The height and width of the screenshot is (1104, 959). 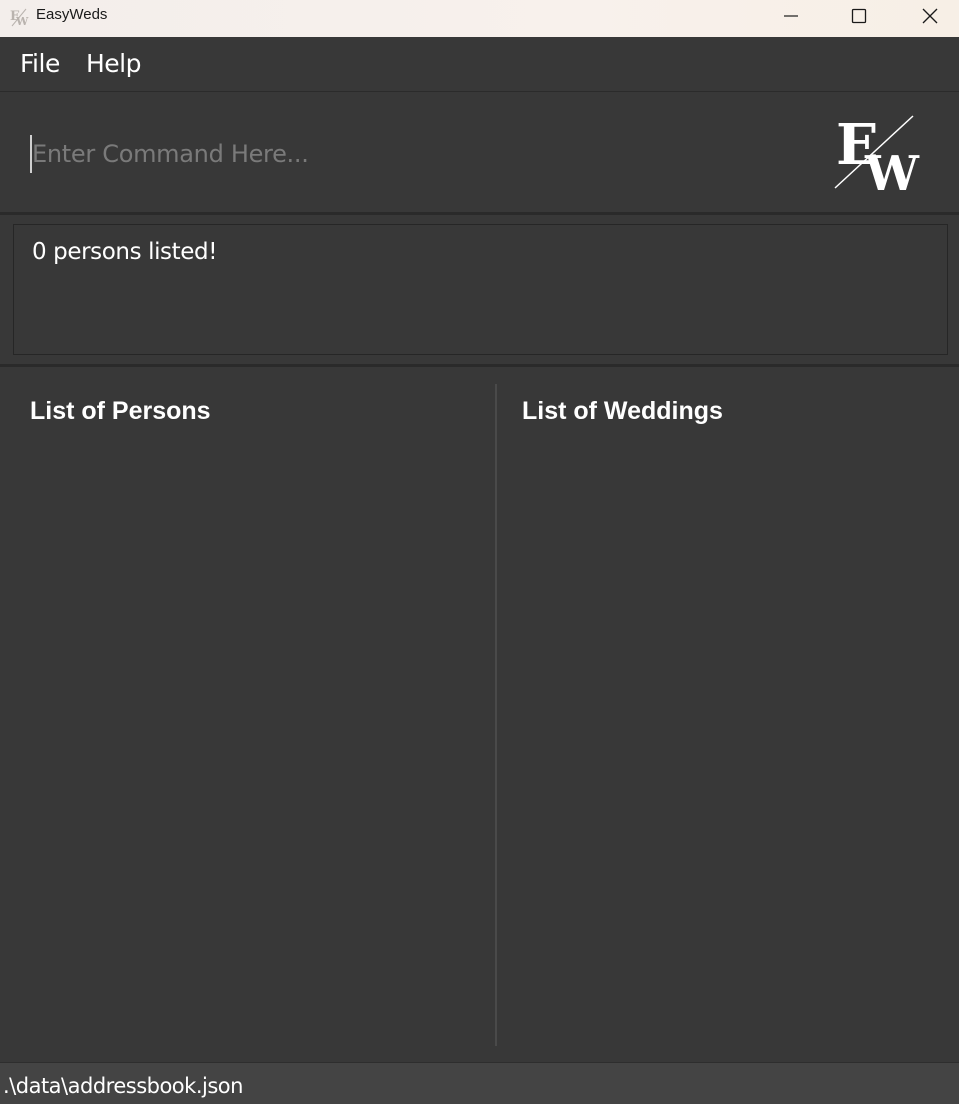 I want to click on close-button, so click(x=927, y=16).